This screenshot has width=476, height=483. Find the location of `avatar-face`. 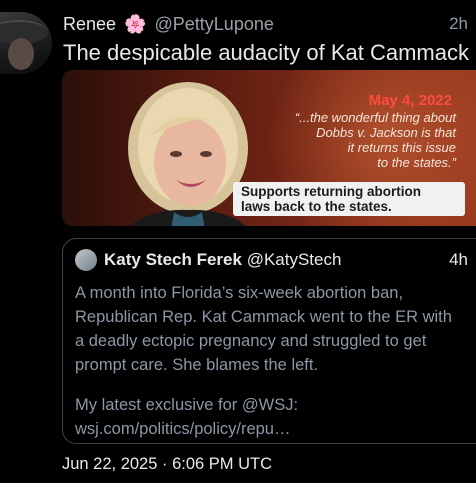

avatar-face is located at coordinates (21, 54).